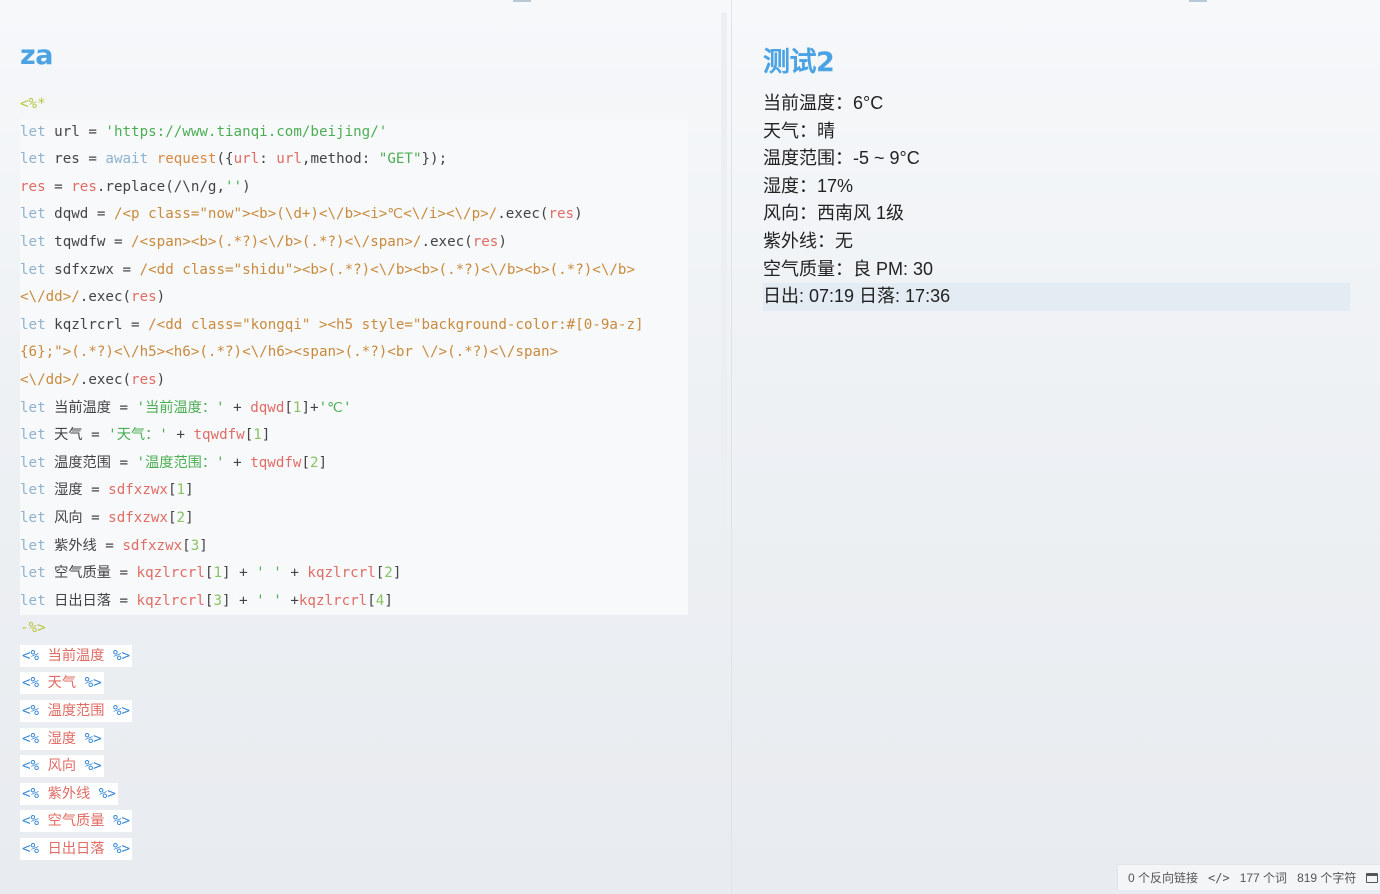  What do you see at coordinates (400, 159) in the screenshot?
I see `code-token: "GET"` at bounding box center [400, 159].